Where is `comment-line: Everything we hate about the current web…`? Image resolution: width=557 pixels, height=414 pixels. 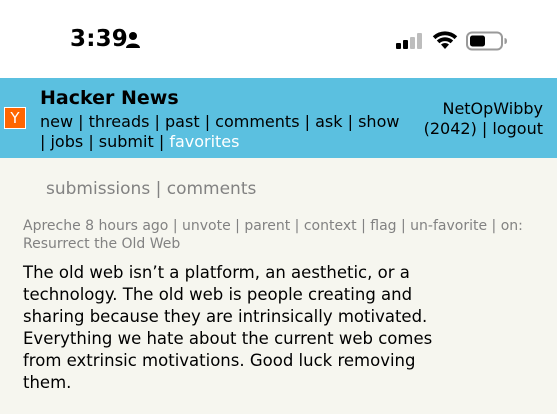
comment-line: Everything we hate about the current web… is located at coordinates (228, 338).